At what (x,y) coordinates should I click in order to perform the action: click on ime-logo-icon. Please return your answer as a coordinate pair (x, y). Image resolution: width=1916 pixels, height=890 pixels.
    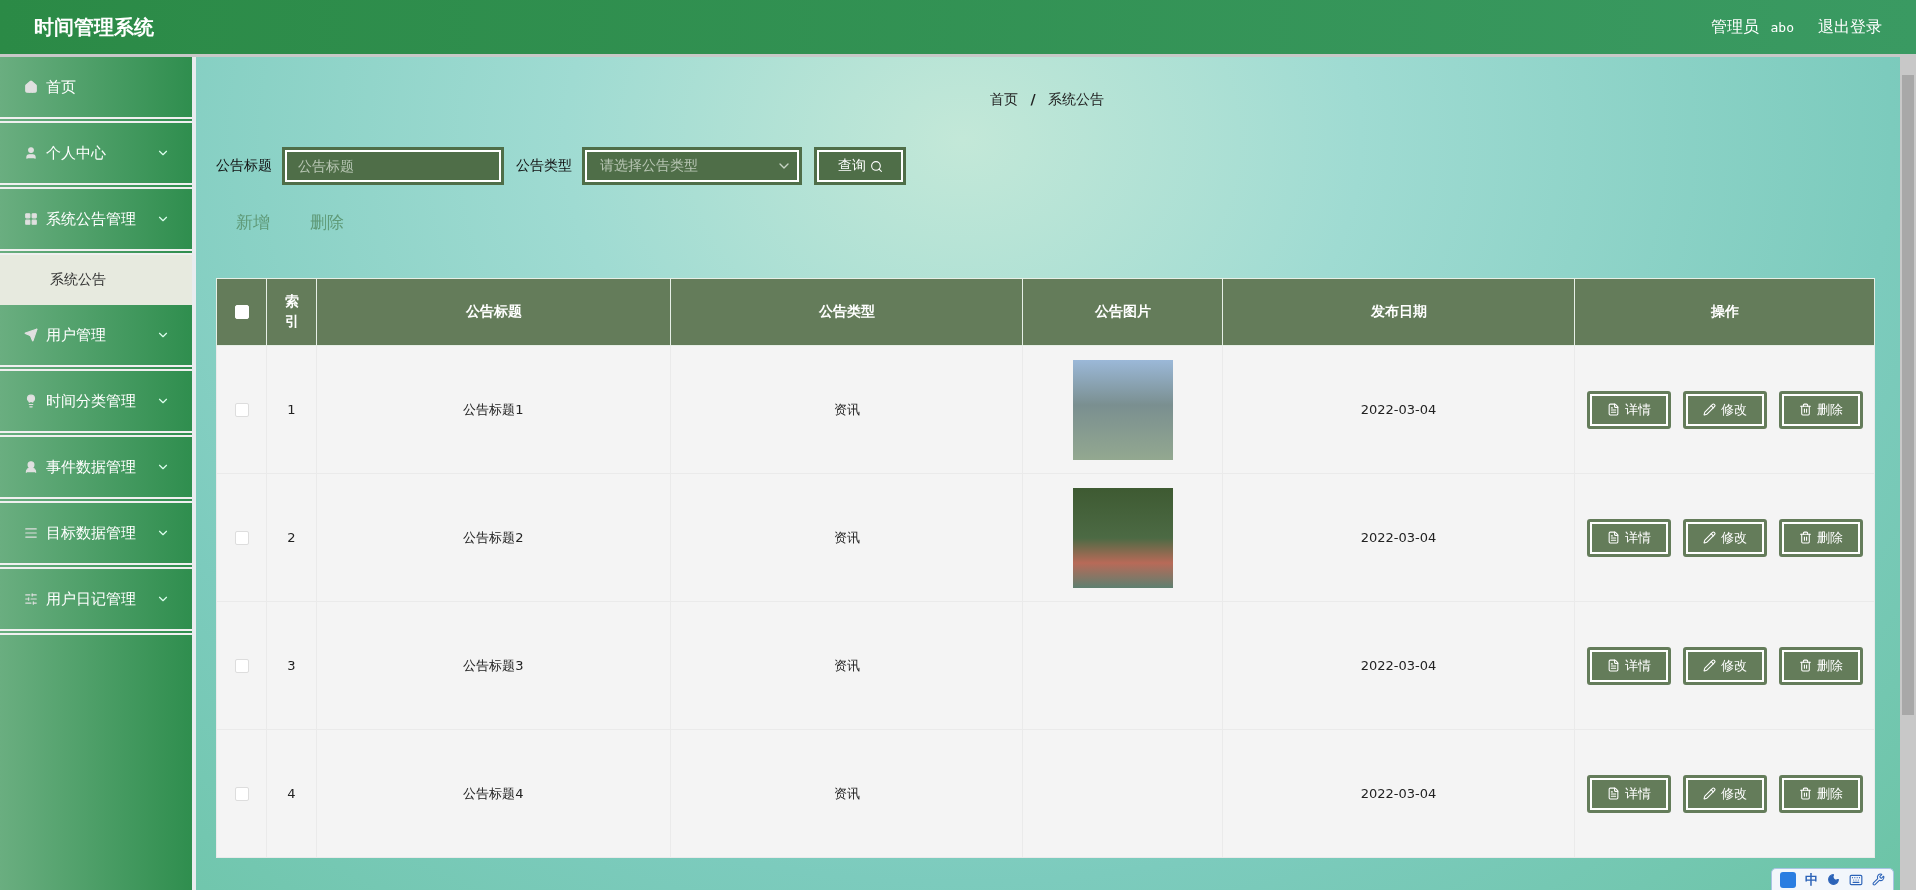
    Looking at the image, I should click on (1788, 879).